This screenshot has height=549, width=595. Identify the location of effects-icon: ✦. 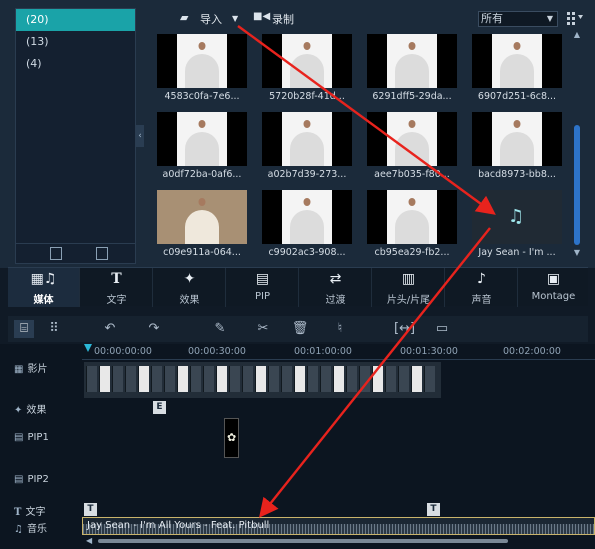
(18, 410).